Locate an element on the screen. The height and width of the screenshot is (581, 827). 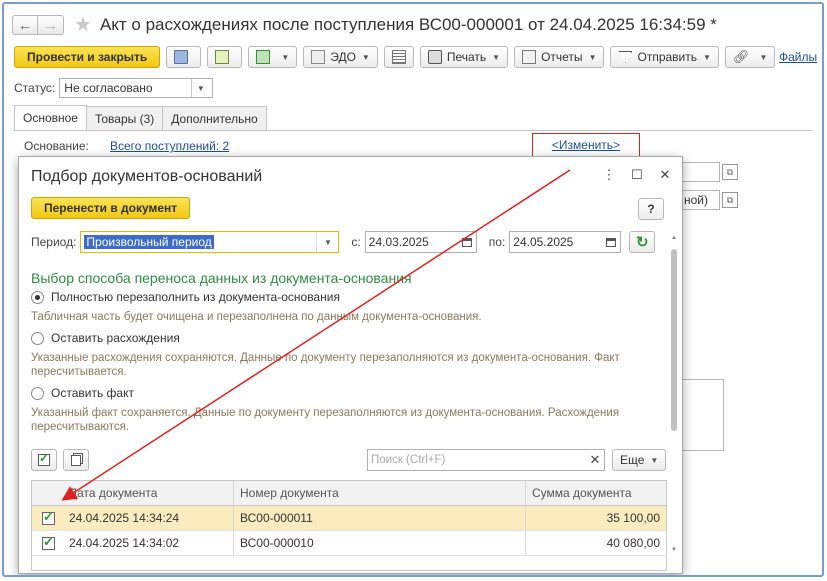
files-link: Файлы is located at coordinates (798, 57).